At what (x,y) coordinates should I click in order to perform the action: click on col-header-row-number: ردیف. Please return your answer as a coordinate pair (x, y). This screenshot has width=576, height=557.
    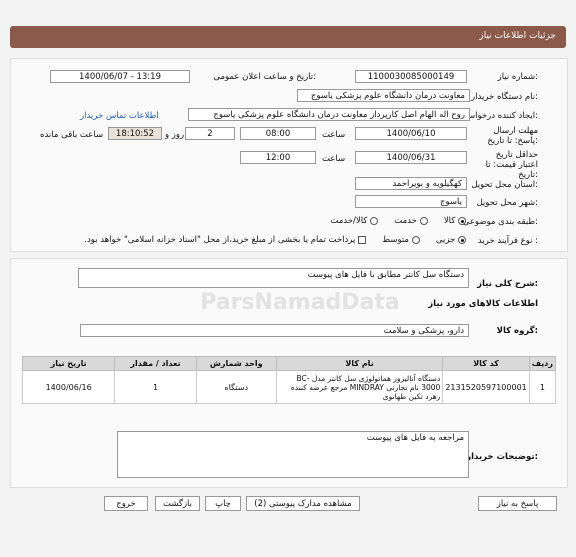
    Looking at the image, I should click on (542, 363).